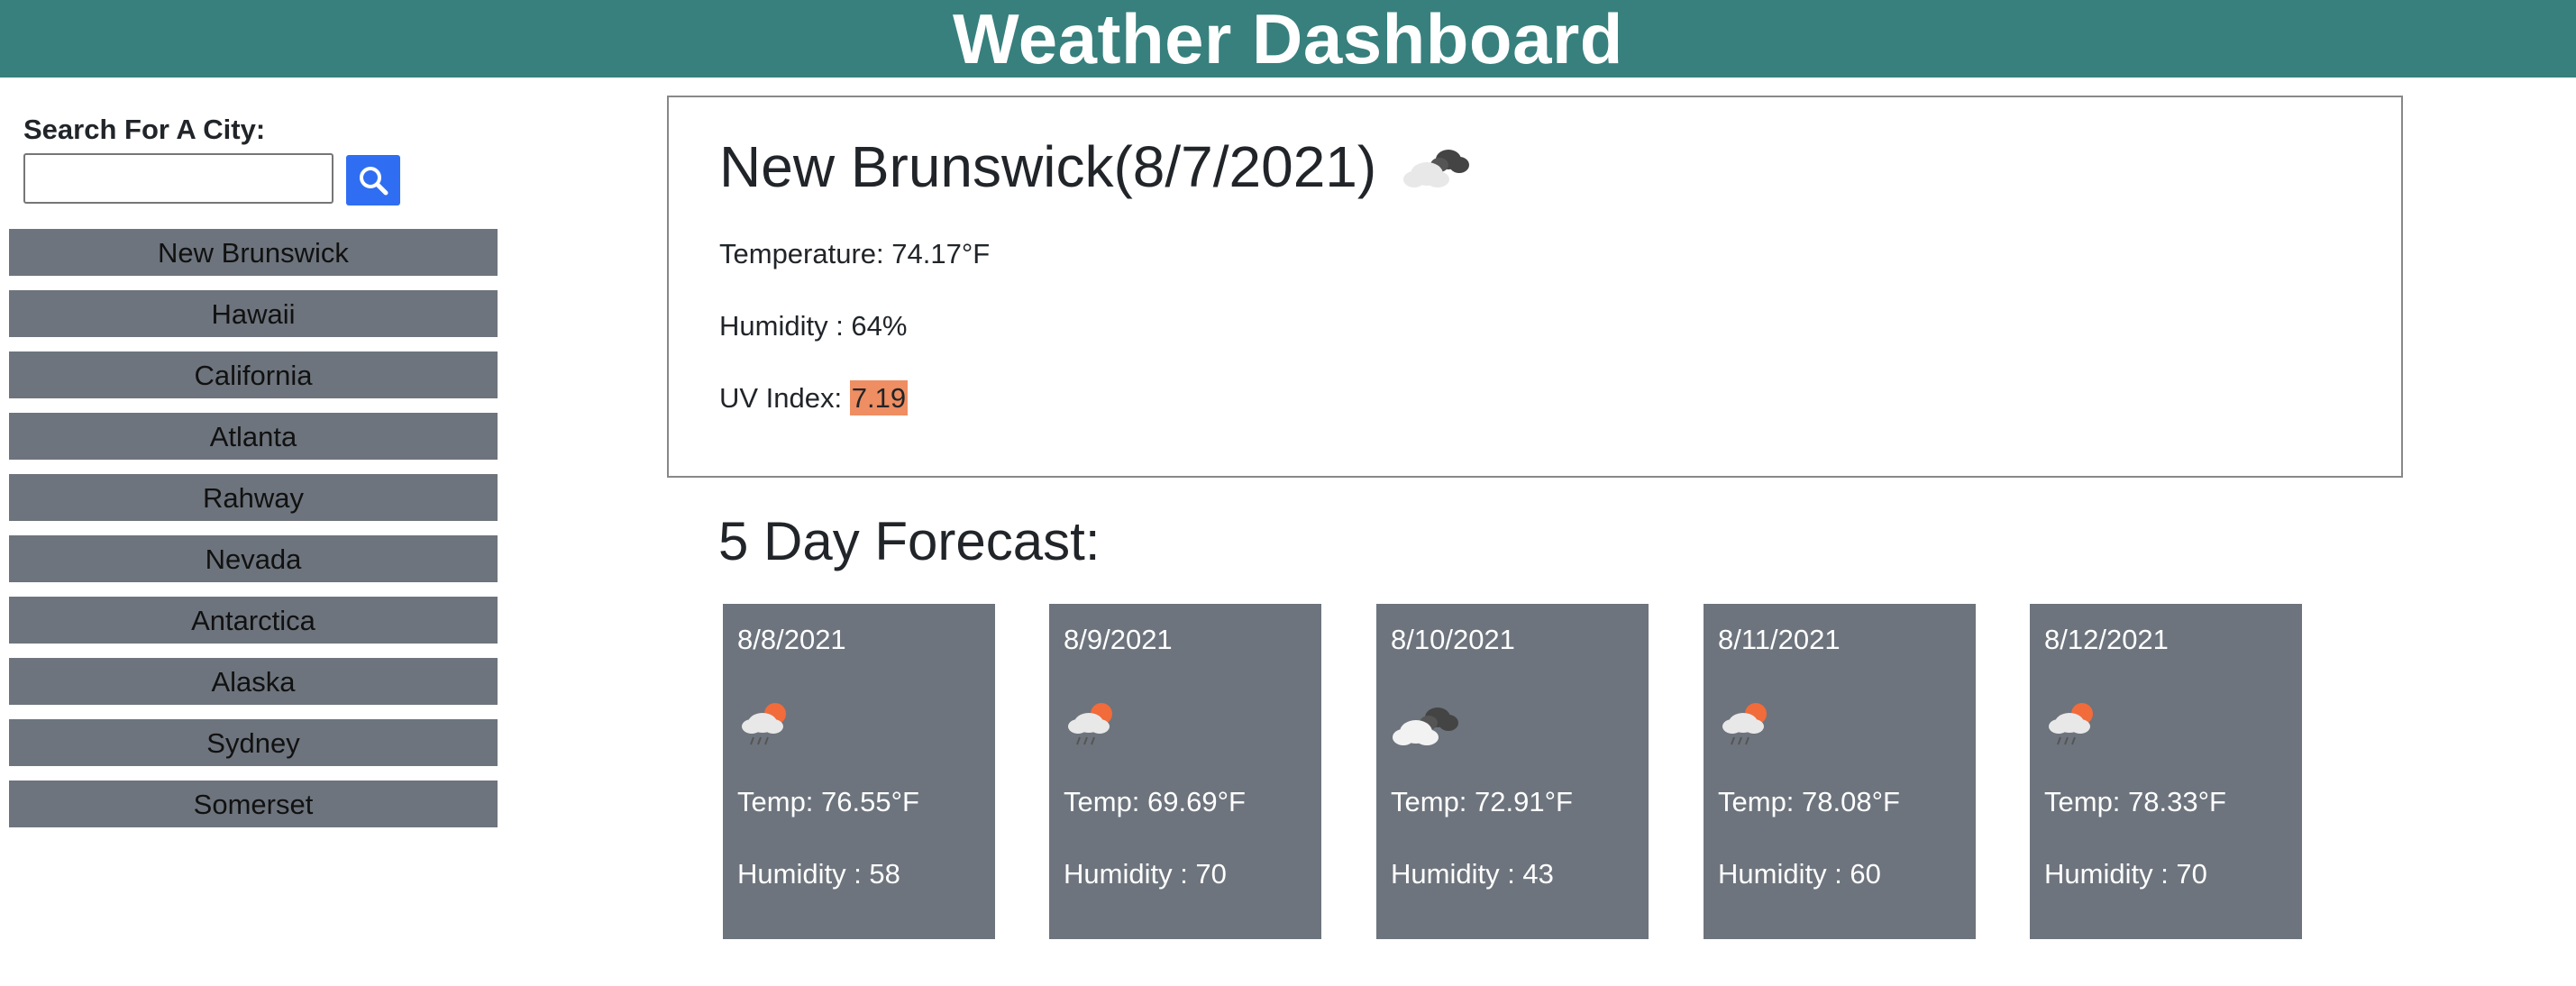 This screenshot has height=986, width=2576. Describe the element at coordinates (1809, 801) in the screenshot. I see `forecast-temp: Temp: 78.08°F` at that location.